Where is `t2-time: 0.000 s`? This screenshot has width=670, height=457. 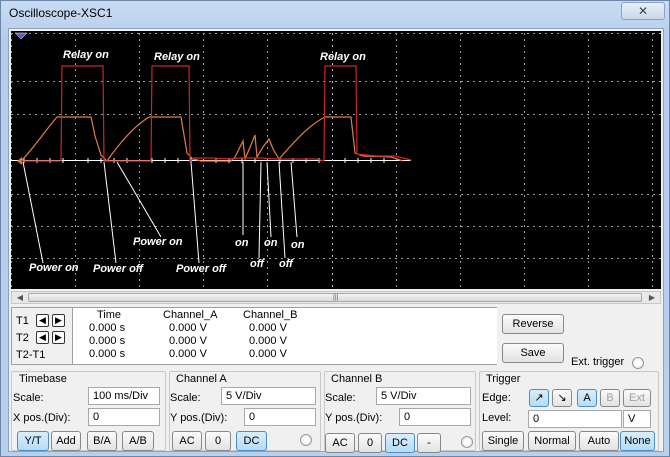 t2-time: 0.000 s is located at coordinates (107, 341).